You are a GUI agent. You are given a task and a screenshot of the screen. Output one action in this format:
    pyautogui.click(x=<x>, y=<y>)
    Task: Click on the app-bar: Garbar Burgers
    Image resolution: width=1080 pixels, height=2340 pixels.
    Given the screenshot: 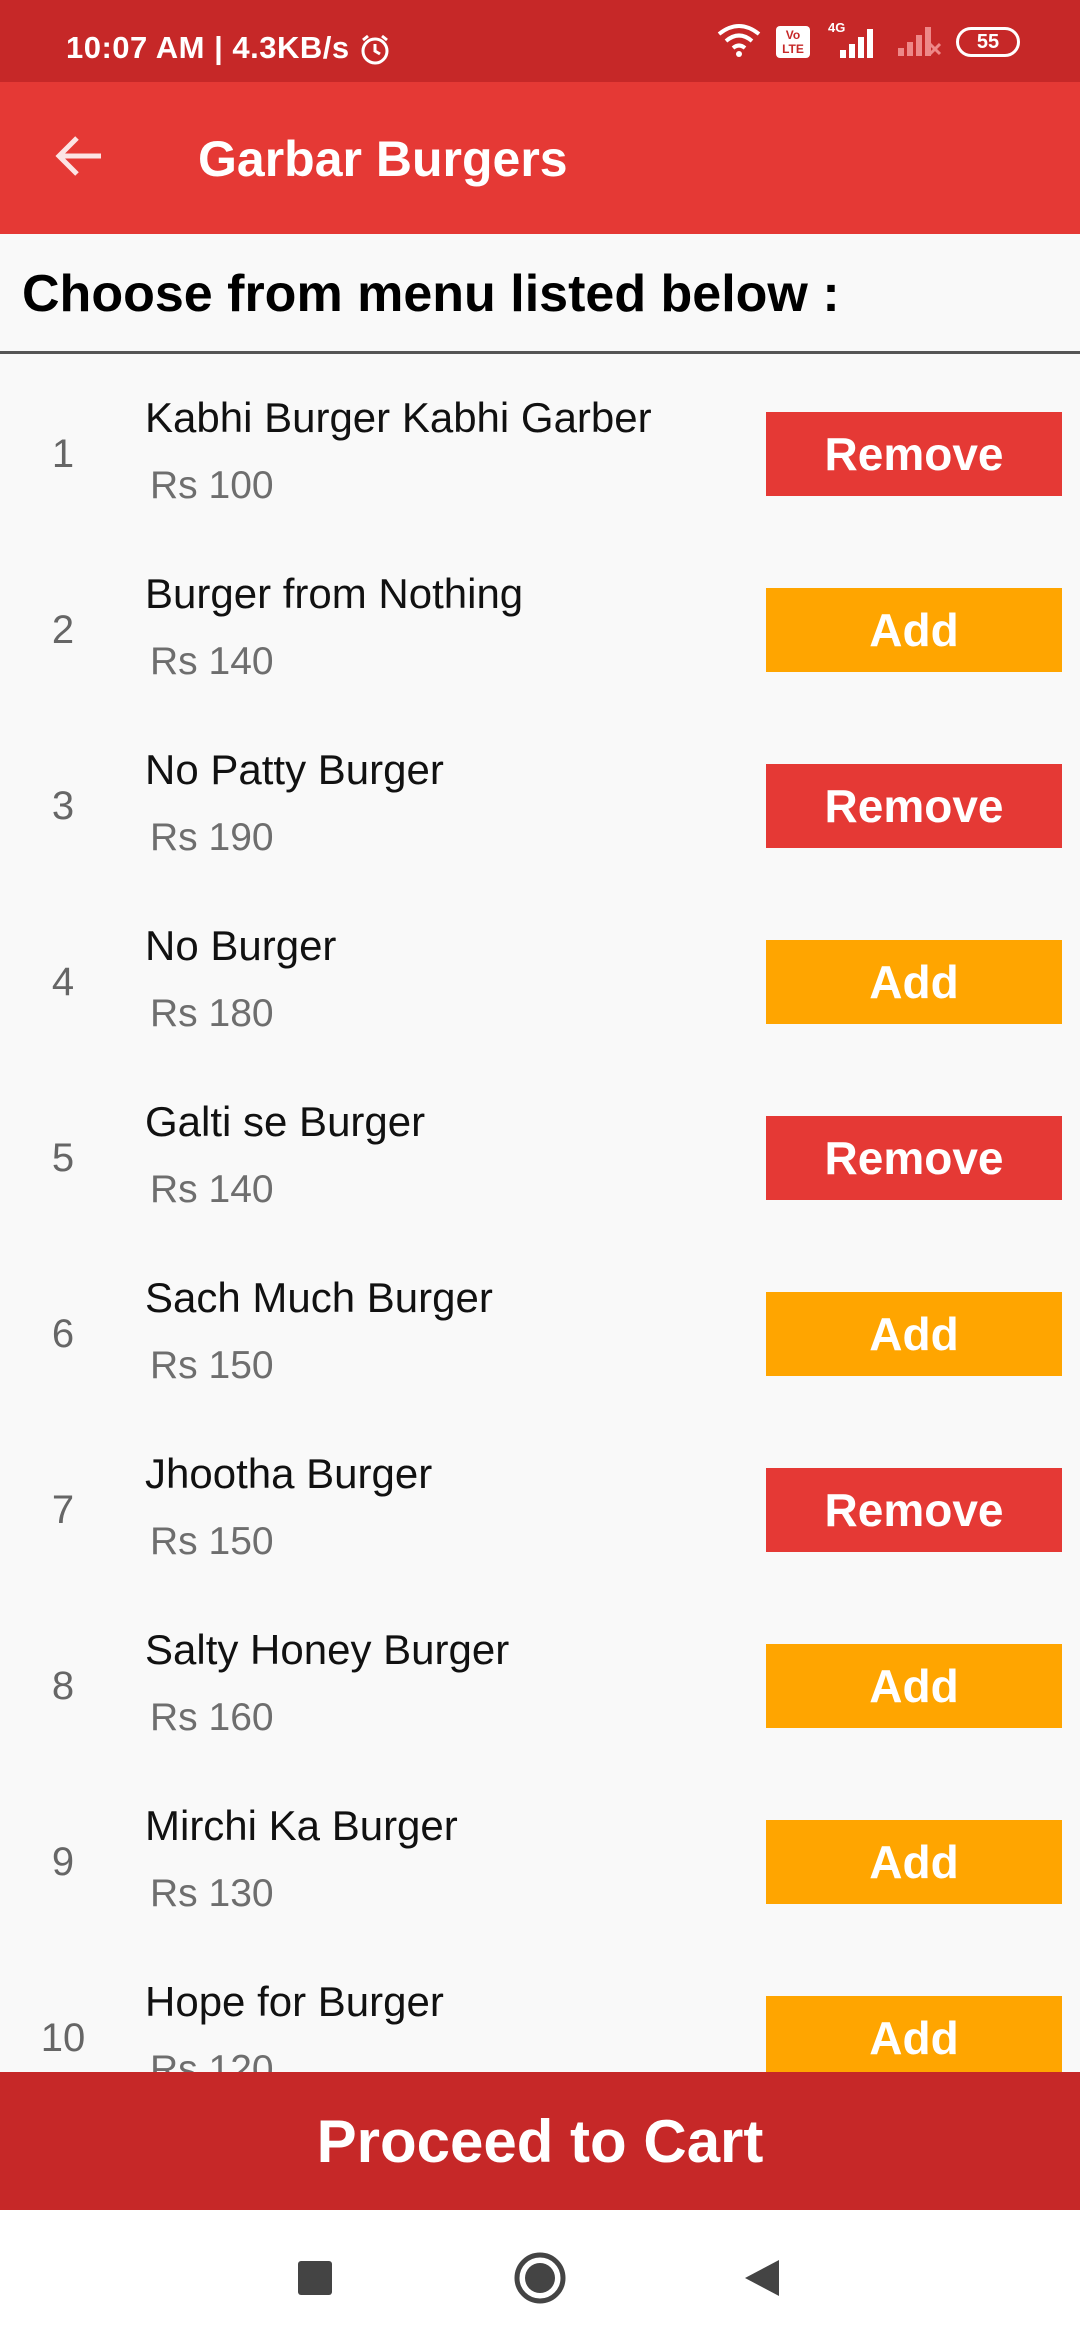 What is the action you would take?
    pyautogui.click(x=540, y=158)
    